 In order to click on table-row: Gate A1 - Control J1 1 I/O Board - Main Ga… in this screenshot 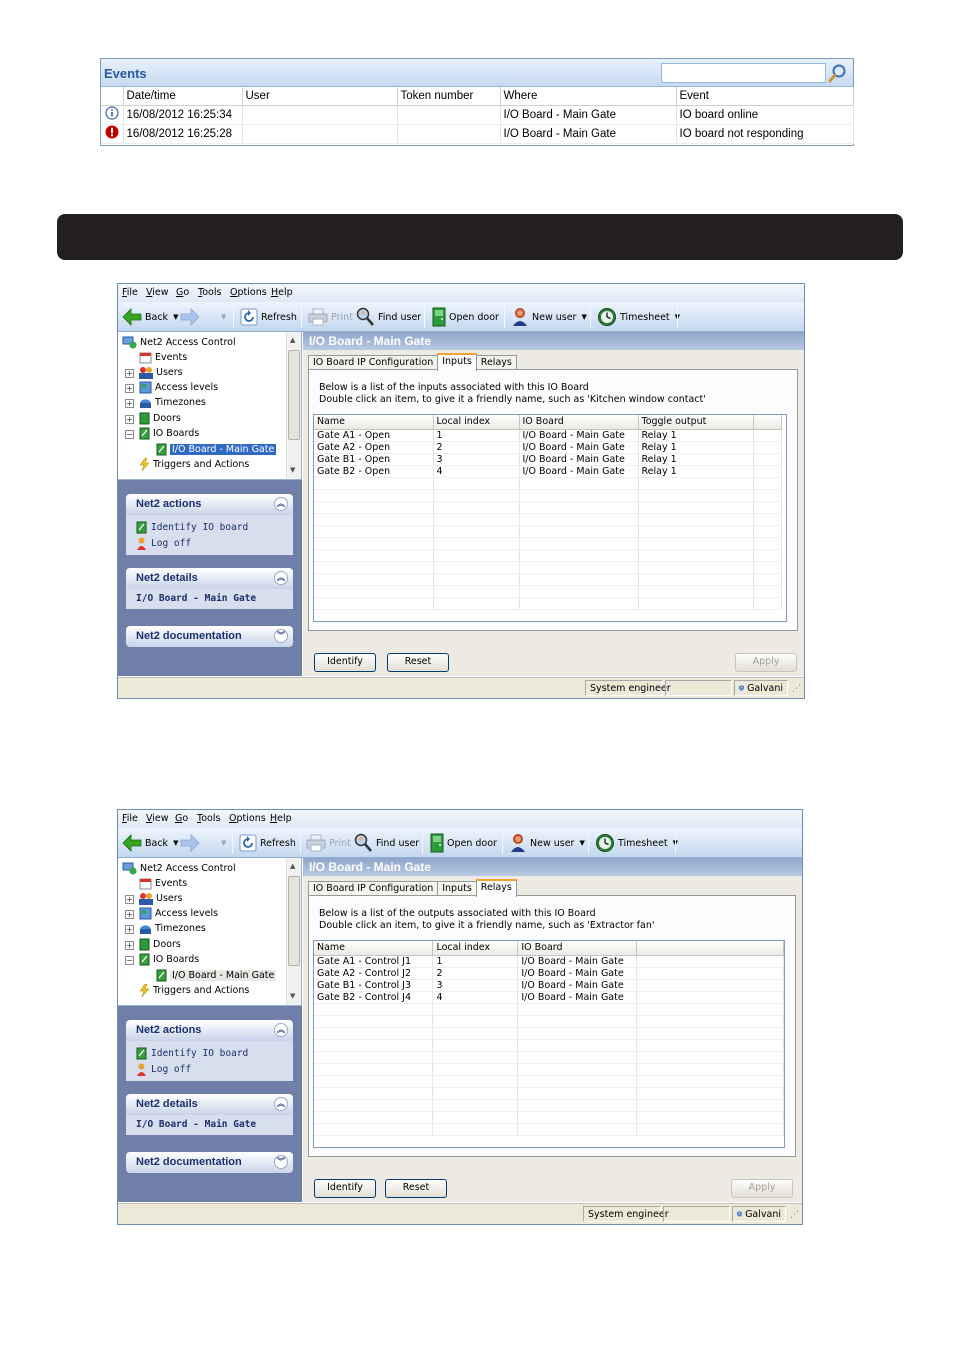, I will do `click(549, 961)`.